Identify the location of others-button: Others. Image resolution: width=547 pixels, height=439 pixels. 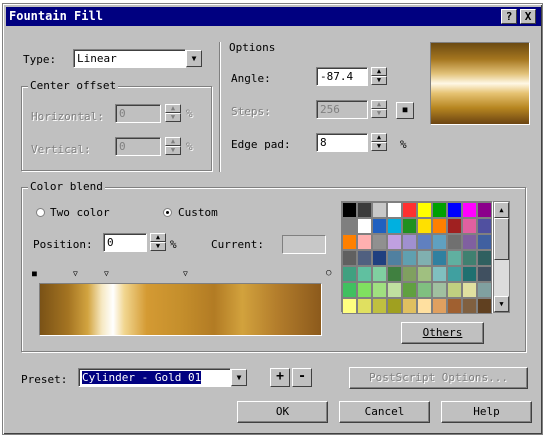
(442, 333).